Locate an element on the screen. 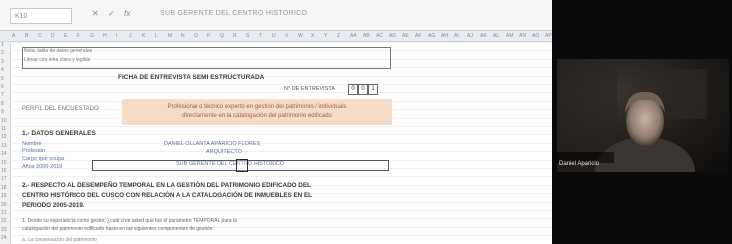 The height and width of the screenshot is (244, 732). row-header: 8 is located at coordinates (2, 104).